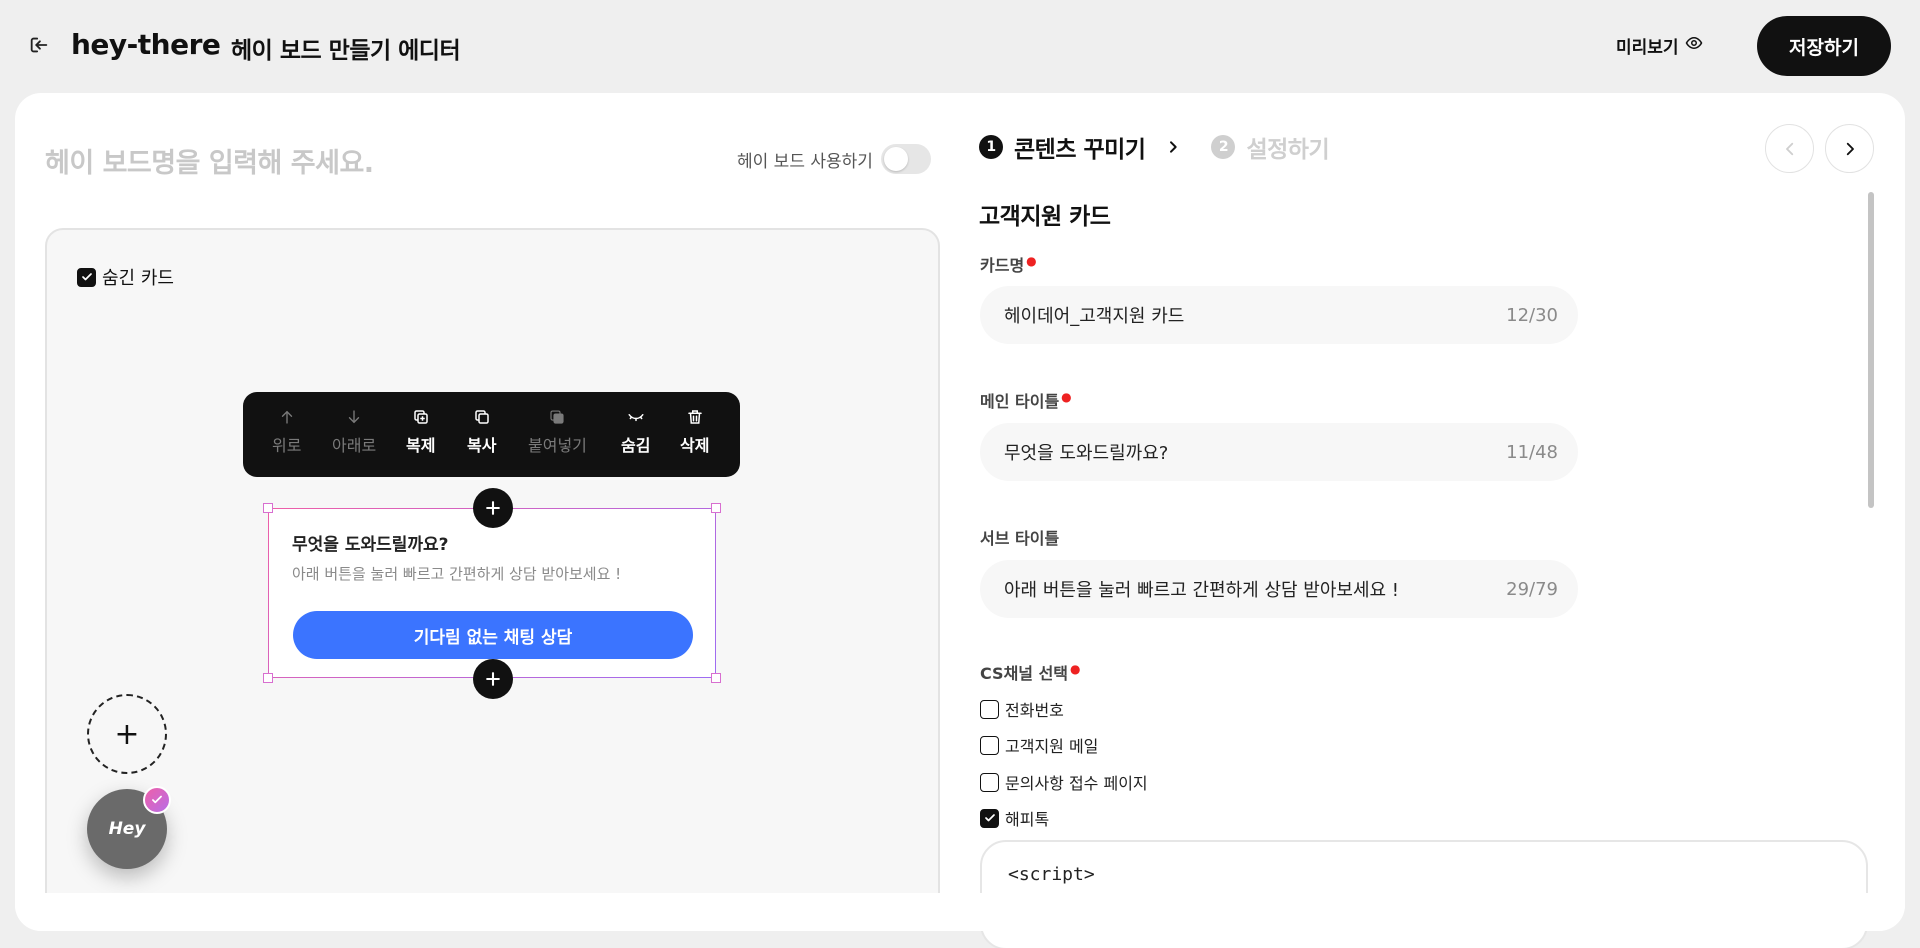 This screenshot has height=948, width=1920. Describe the element at coordinates (1532, 452) in the screenshot. I see `char-count: 11/48` at that location.